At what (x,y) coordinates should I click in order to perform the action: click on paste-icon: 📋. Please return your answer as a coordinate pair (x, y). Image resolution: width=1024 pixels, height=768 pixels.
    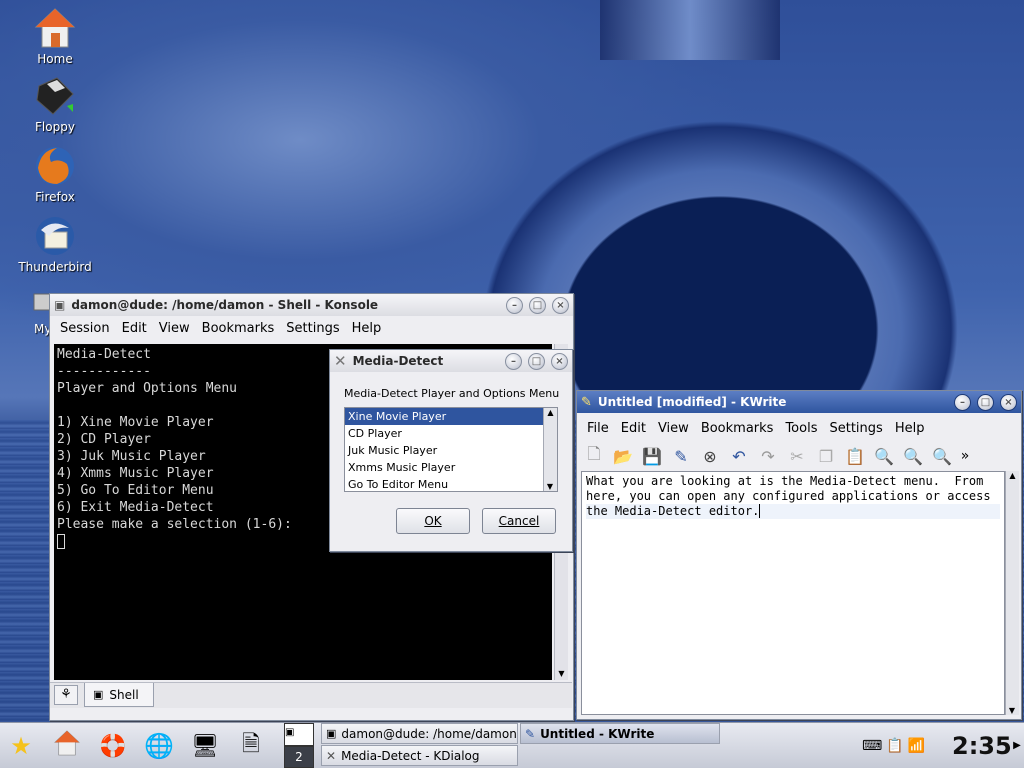
    Looking at the image, I should click on (855, 456).